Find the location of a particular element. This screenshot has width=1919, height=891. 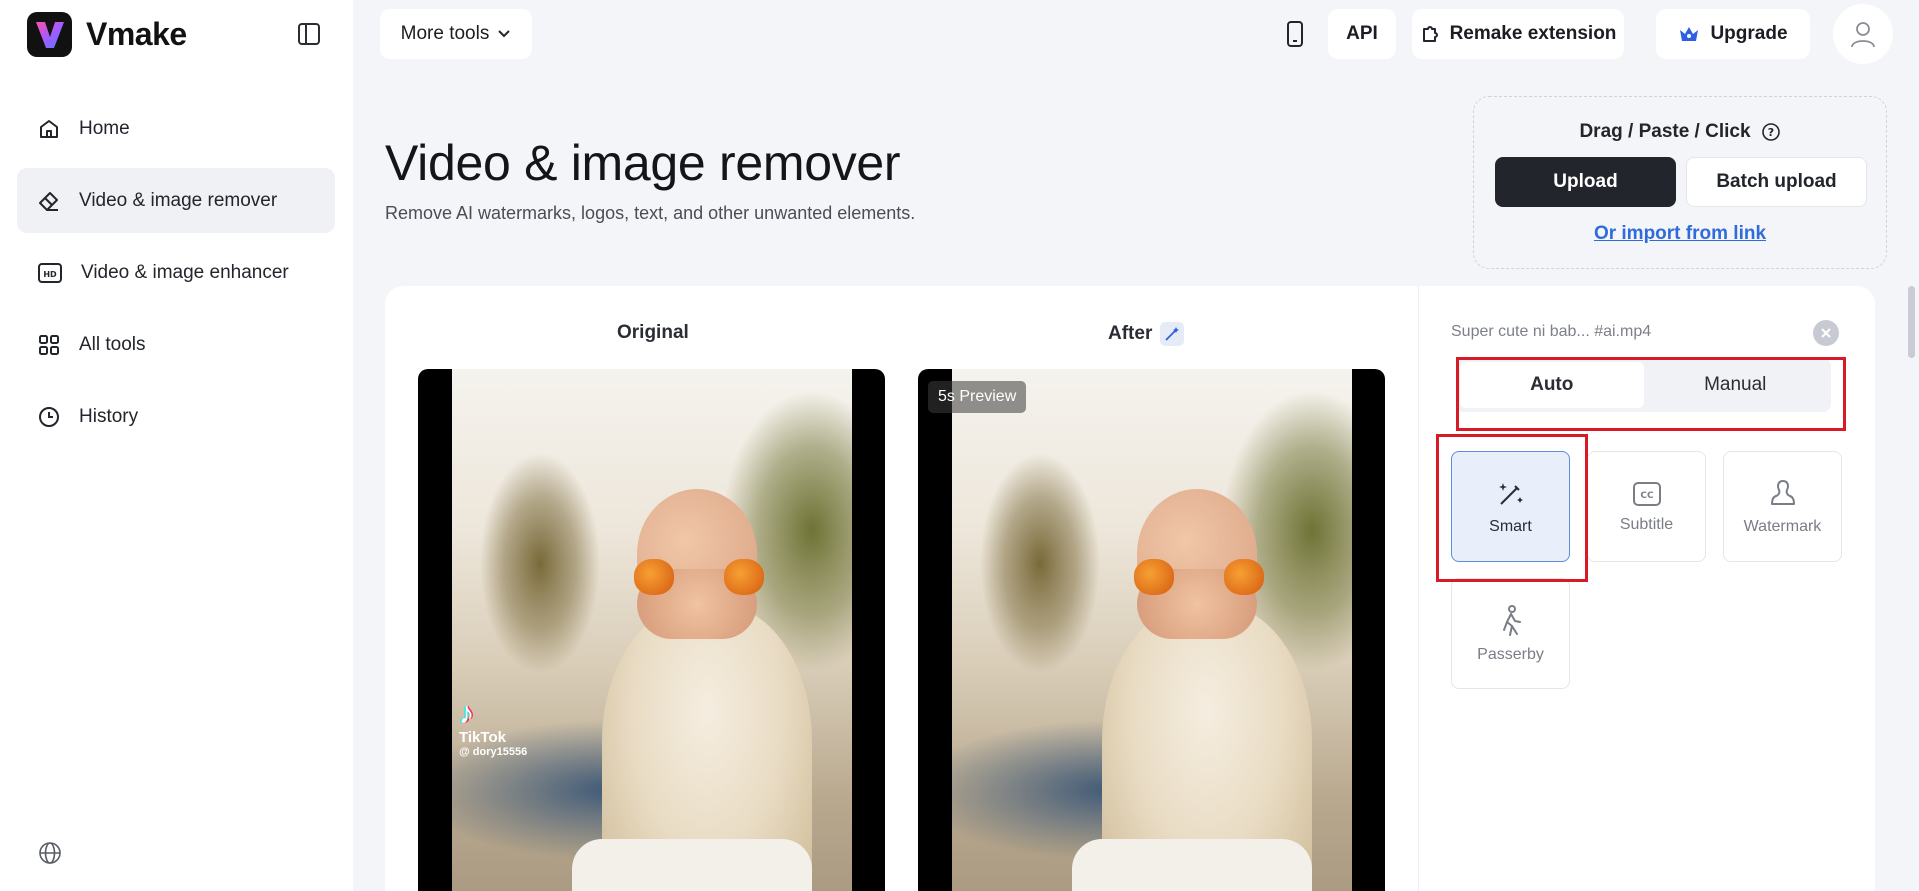

eraser-icon is located at coordinates (48, 201).